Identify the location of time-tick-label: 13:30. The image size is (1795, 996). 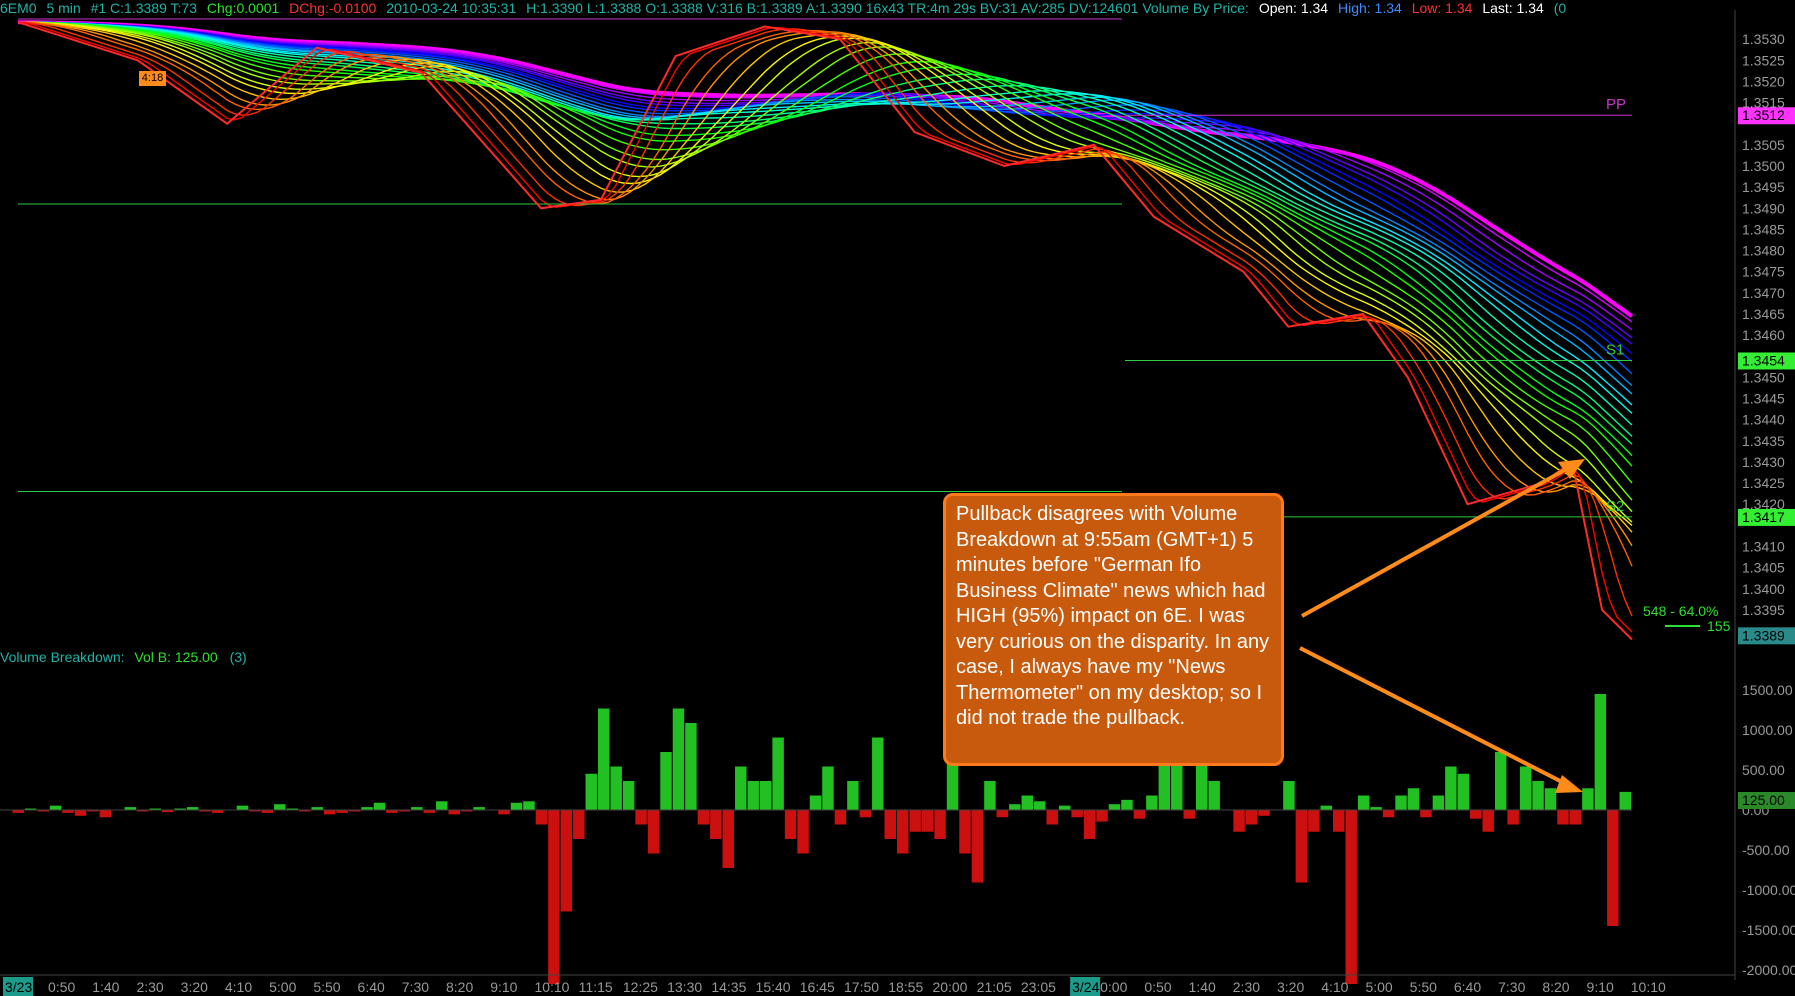
(684, 987).